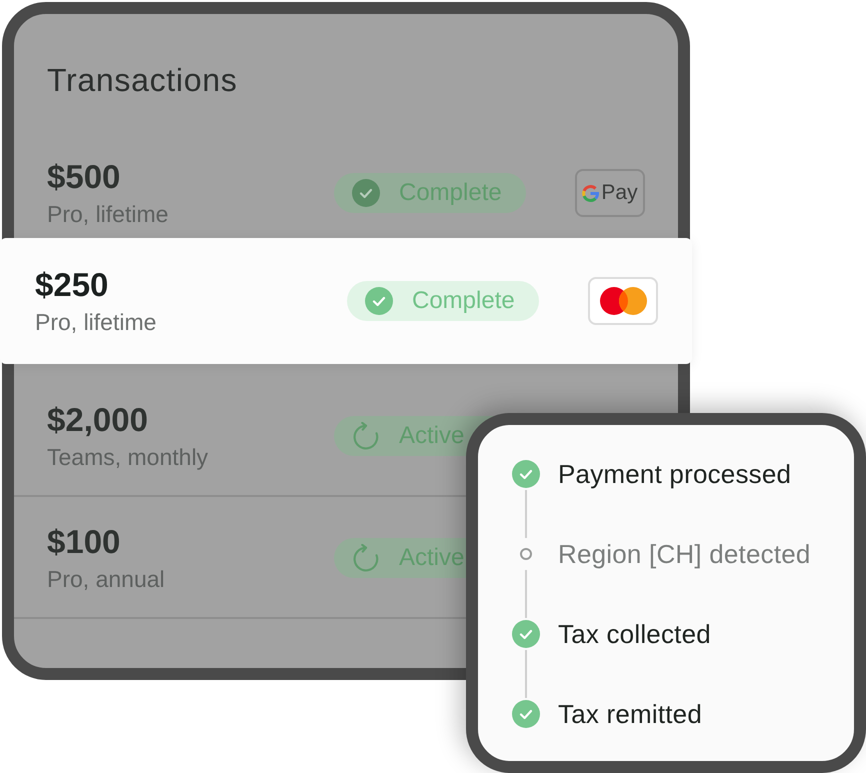 This screenshot has height=773, width=866. I want to click on plan-text: Pro, annual, so click(106, 579).